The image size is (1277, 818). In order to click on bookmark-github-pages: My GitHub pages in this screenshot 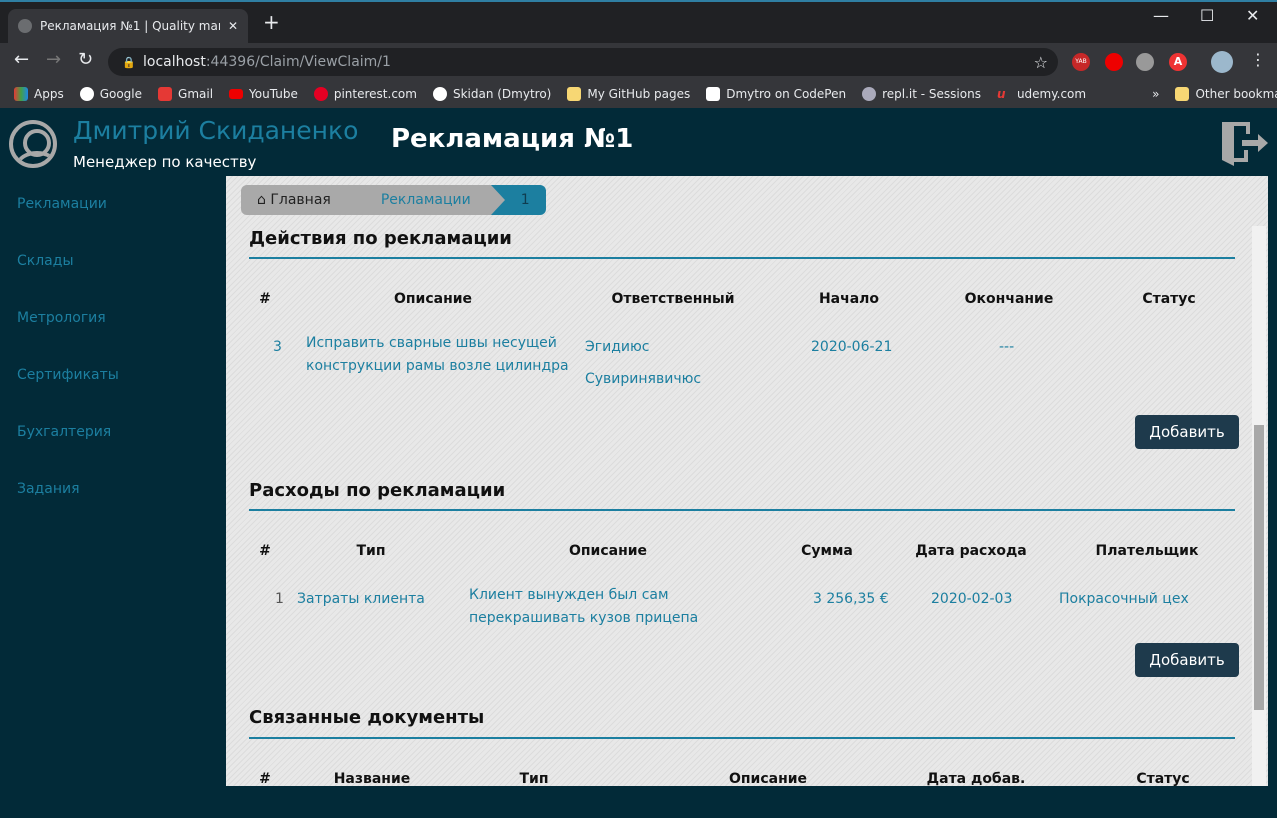, I will do `click(628, 93)`.